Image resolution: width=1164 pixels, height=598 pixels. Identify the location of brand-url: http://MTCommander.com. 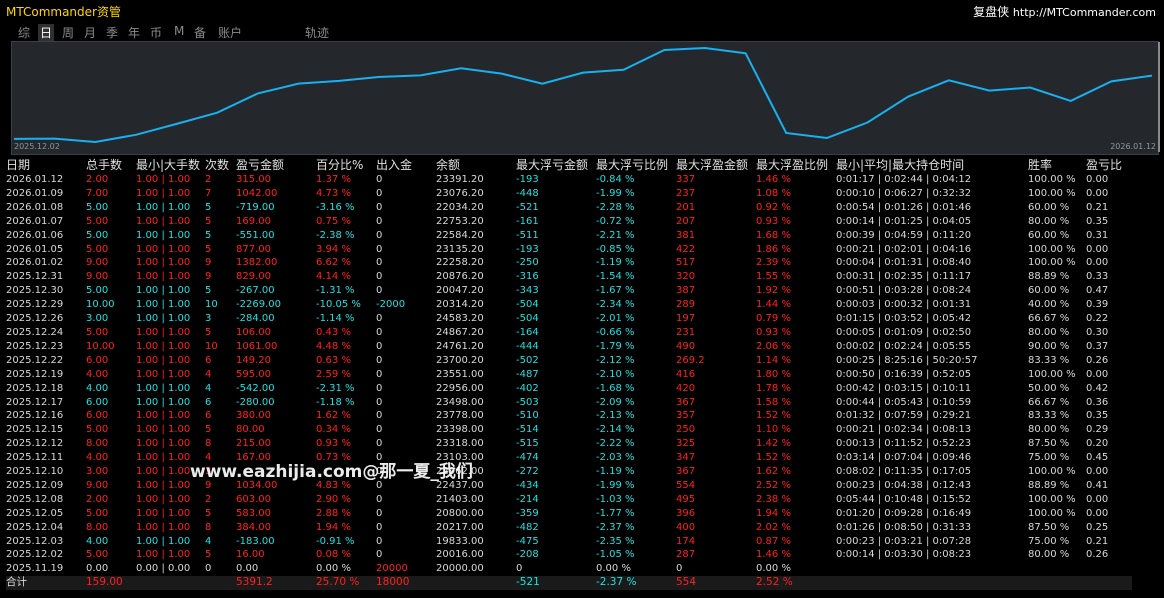
(1084, 12).